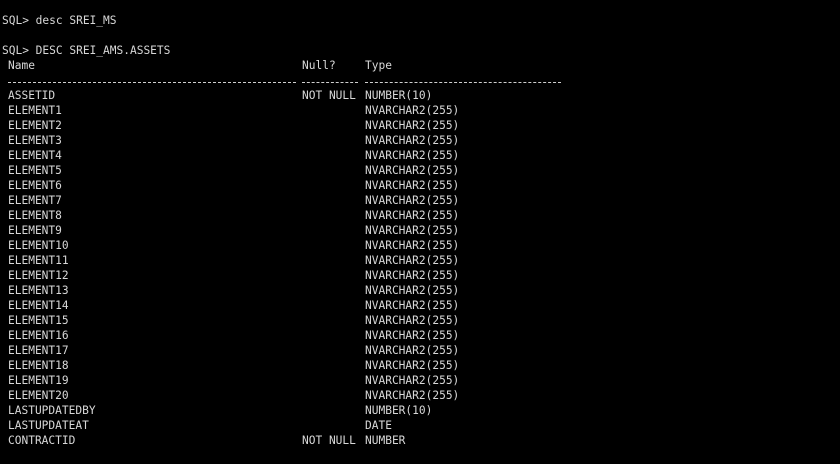 This screenshot has height=464, width=840. Describe the element at coordinates (463, 82) in the screenshot. I see `separator-type` at that location.